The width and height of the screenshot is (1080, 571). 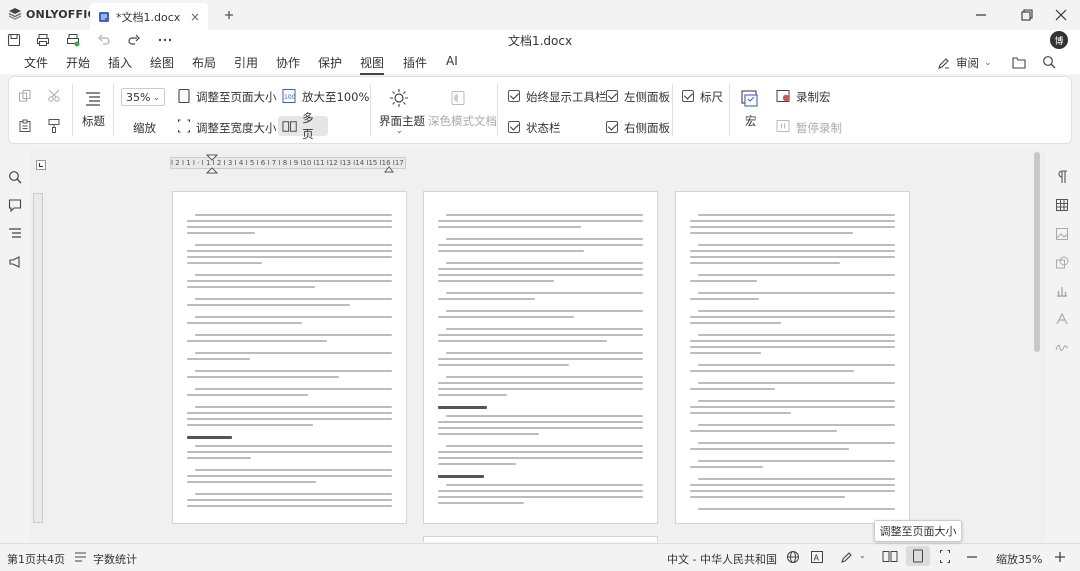 What do you see at coordinates (1062, 347) in the screenshot?
I see `signature-icon` at bounding box center [1062, 347].